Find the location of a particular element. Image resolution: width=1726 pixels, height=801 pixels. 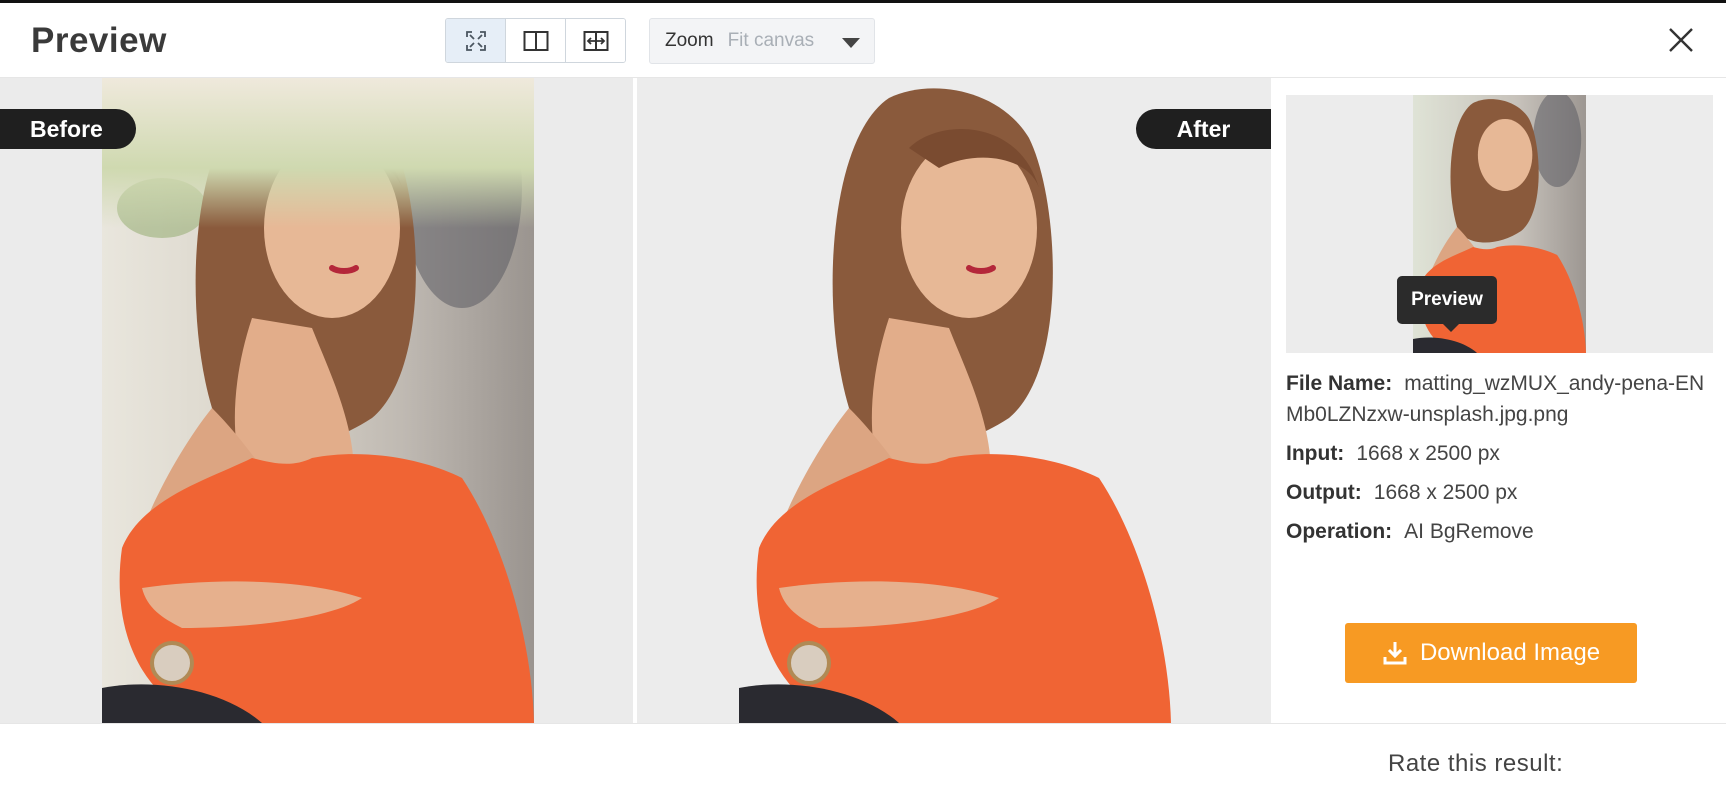

output-row: Output: 1668 x 2500 px is located at coordinates (1501, 492).